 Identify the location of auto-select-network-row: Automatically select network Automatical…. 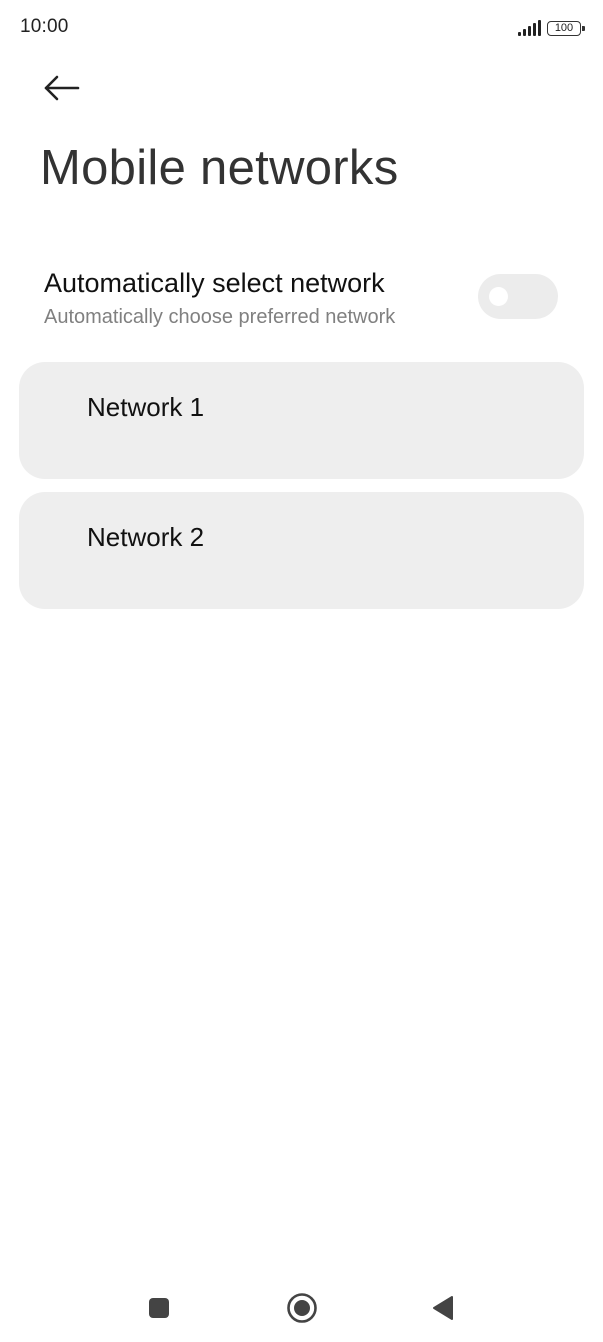
(301, 298).